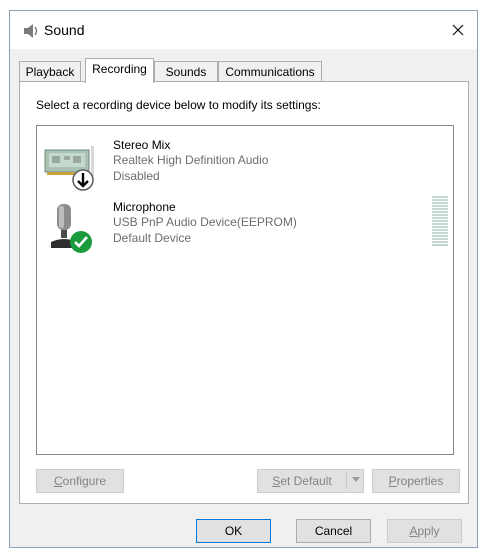 This screenshot has width=478, height=548. I want to click on button-label: roperties, so click(420, 481).